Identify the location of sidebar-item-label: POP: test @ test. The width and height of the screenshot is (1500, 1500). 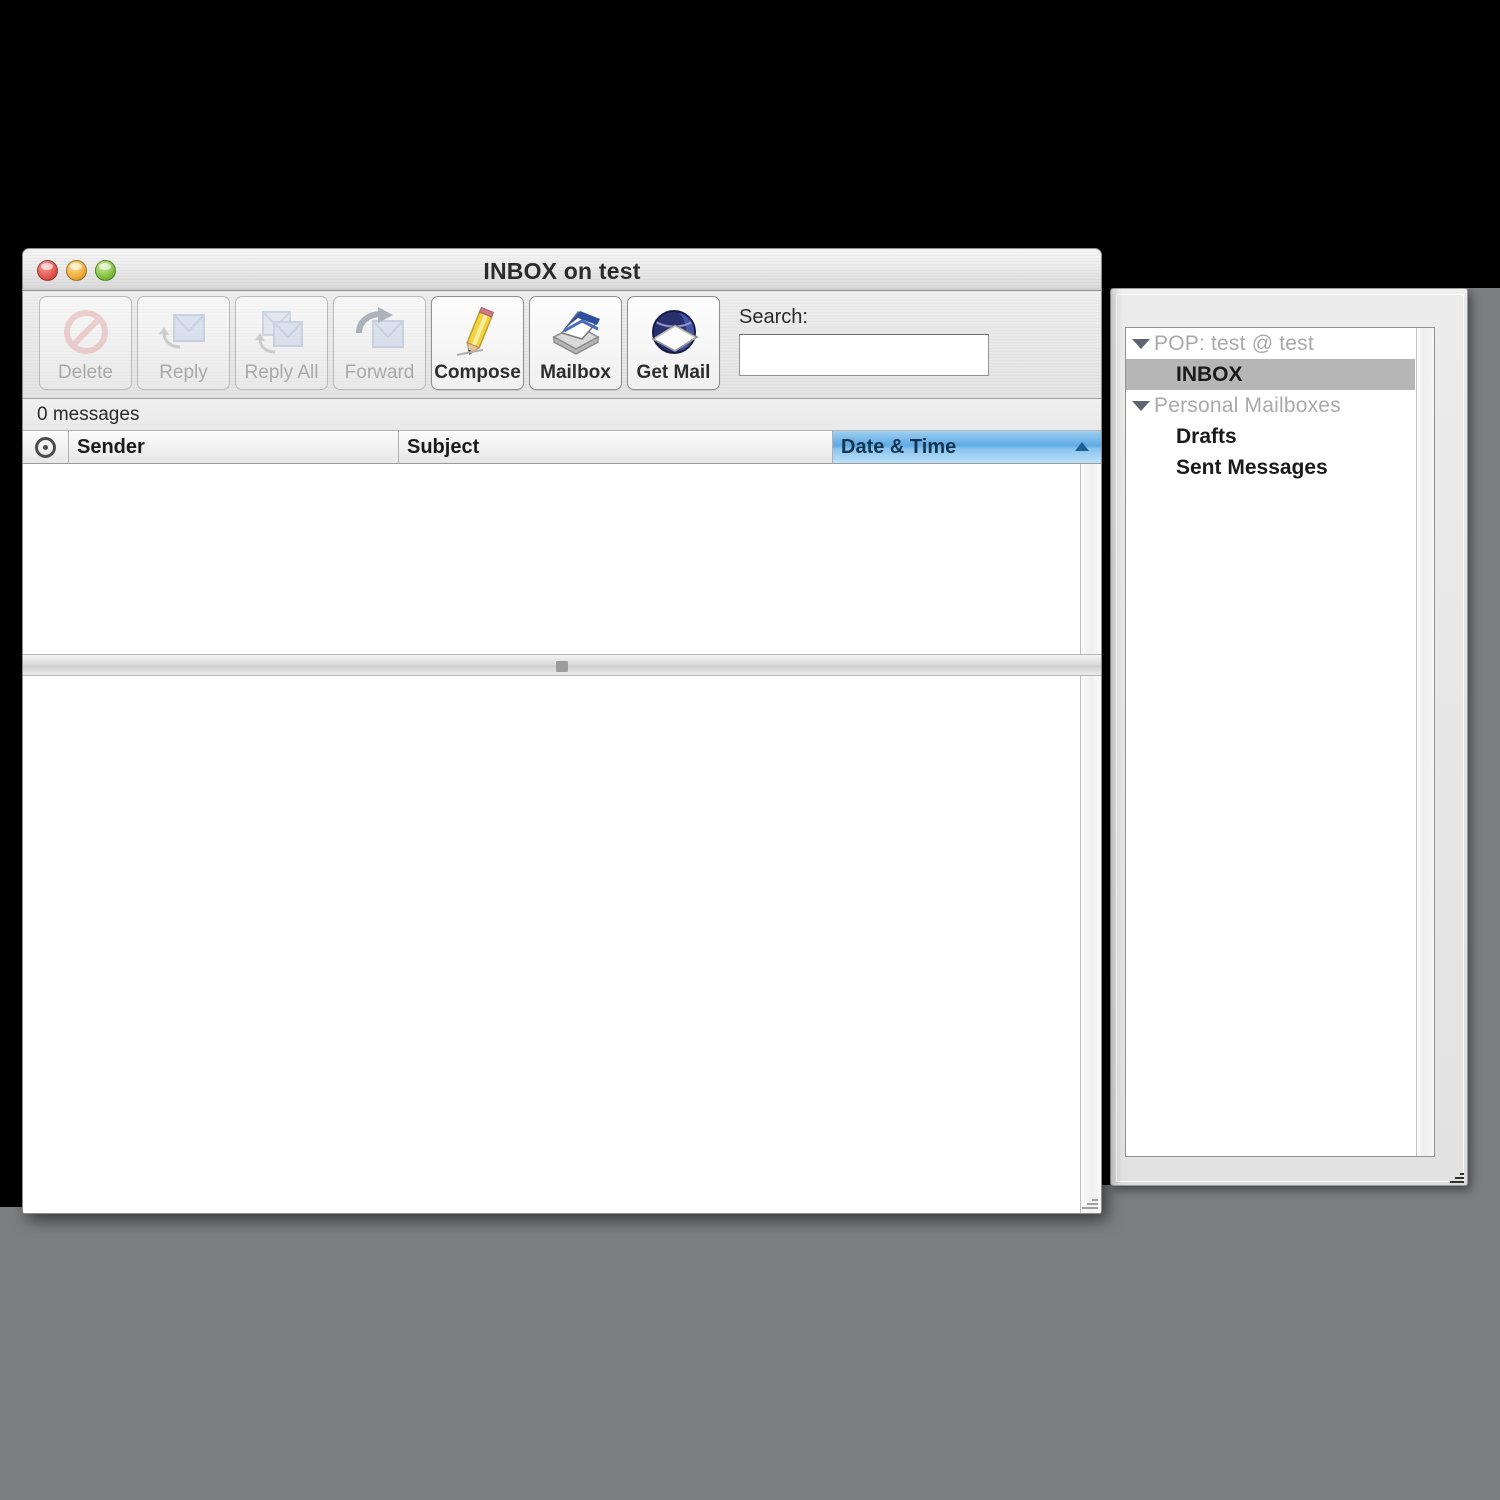
(1234, 343).